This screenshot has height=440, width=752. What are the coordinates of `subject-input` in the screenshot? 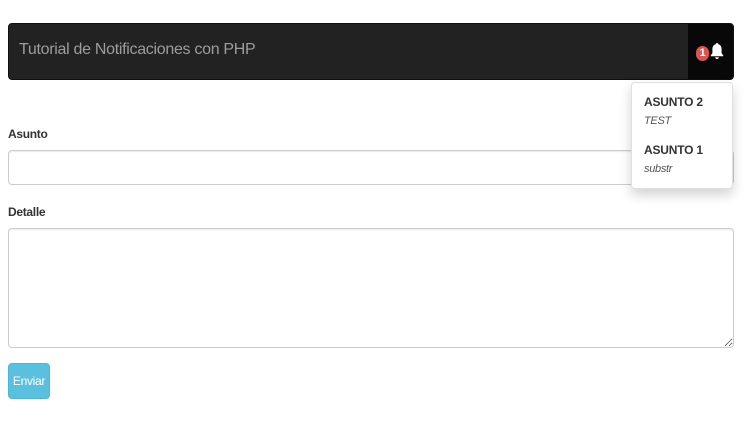 It's located at (371, 167).